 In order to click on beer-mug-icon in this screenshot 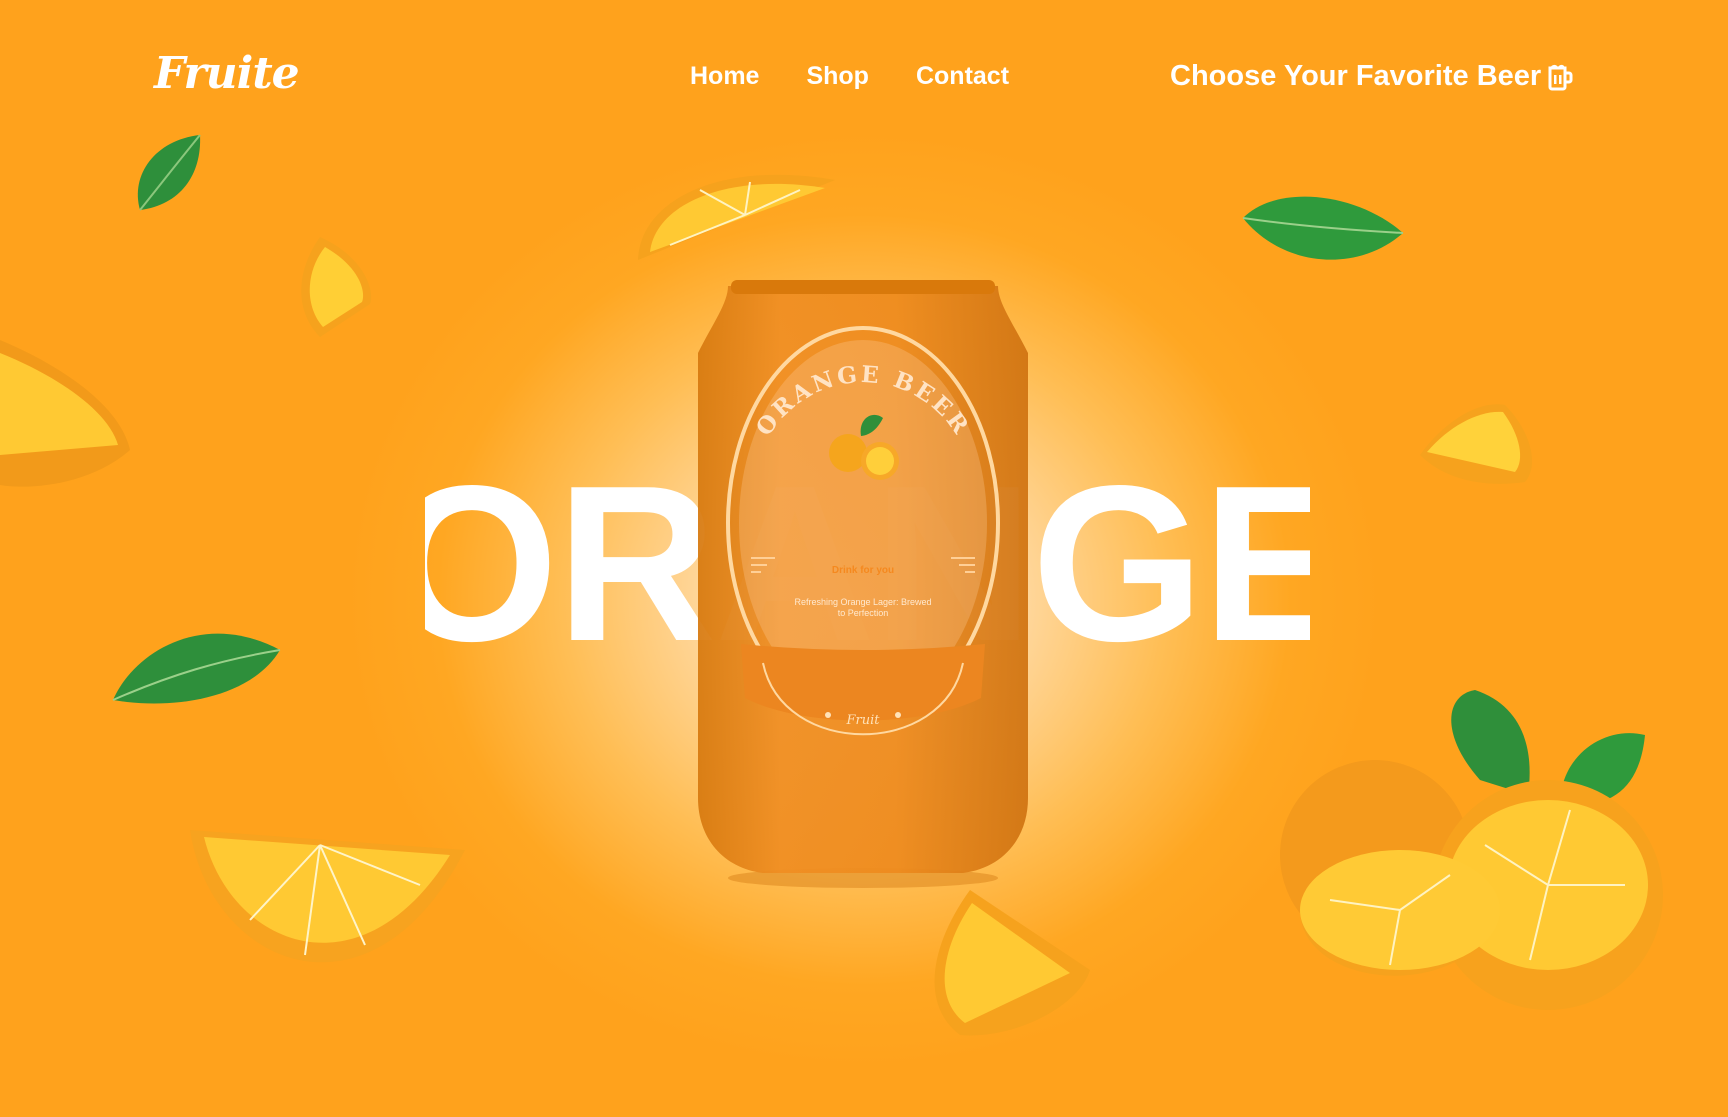, I will do `click(1560, 77)`.